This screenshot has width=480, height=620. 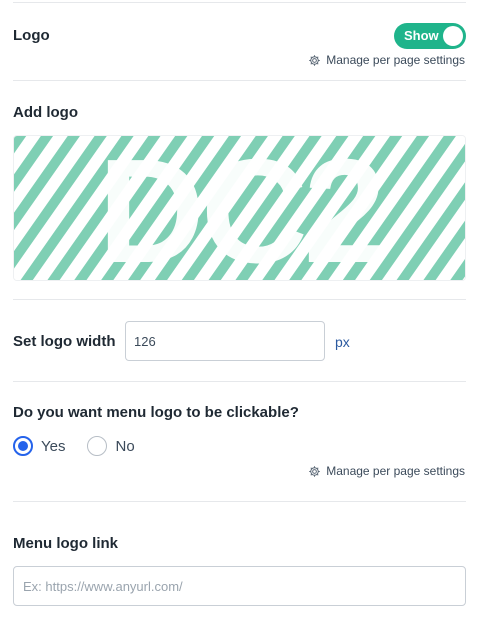 What do you see at coordinates (125, 446) in the screenshot?
I see `radio-no-label: No` at bounding box center [125, 446].